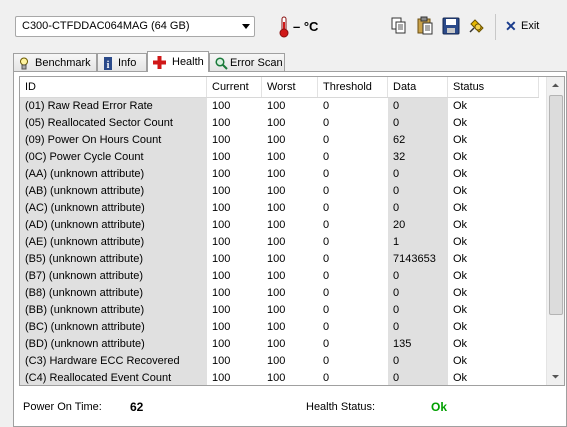  What do you see at coordinates (418, 87) in the screenshot?
I see `column-header-data: Data` at bounding box center [418, 87].